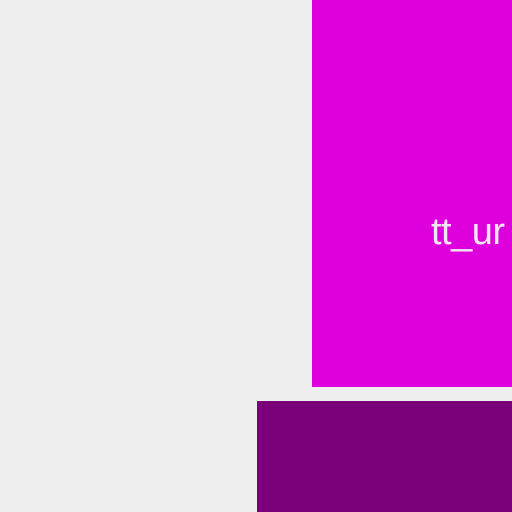  What do you see at coordinates (468, 232) in the screenshot?
I see `tile-label: tt_ur` at bounding box center [468, 232].